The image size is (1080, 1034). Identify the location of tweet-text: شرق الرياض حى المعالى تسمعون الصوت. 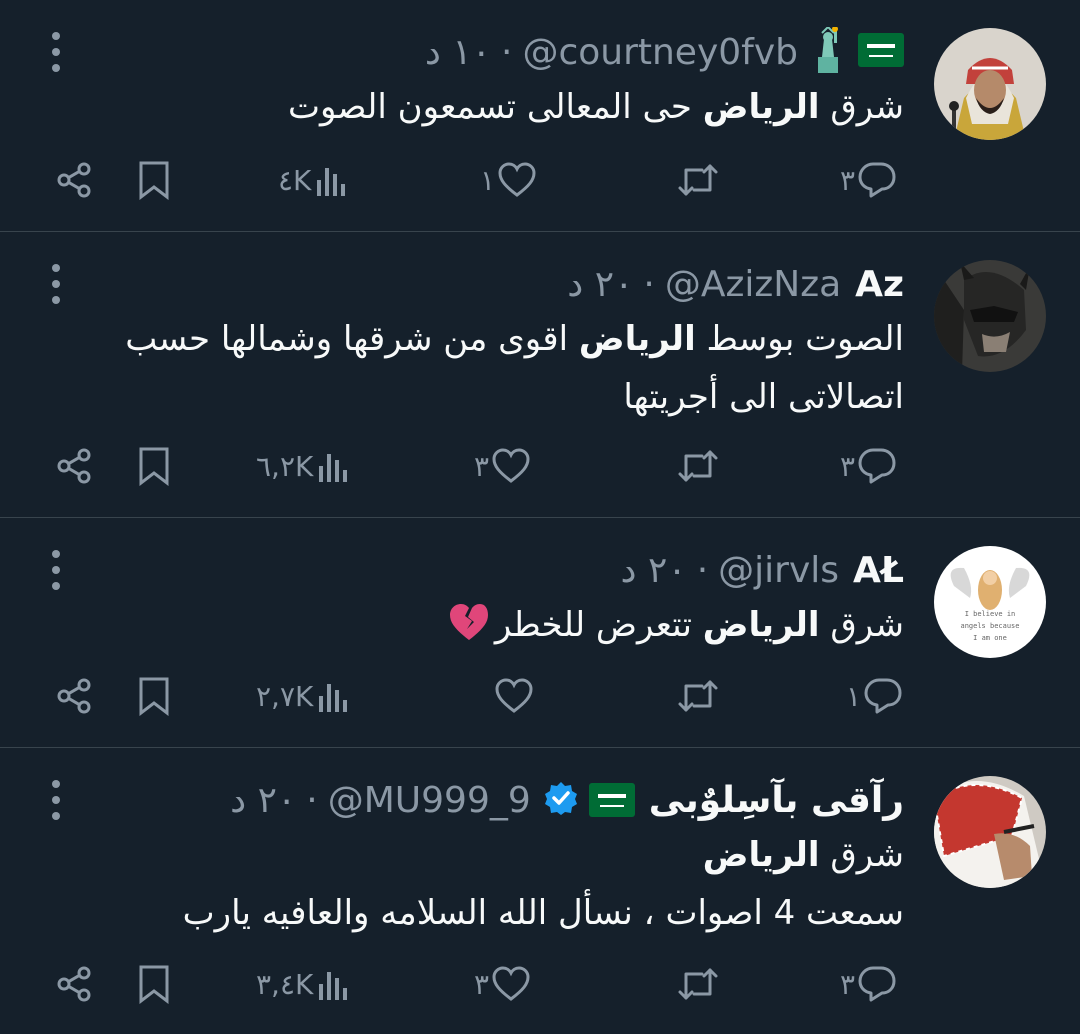
(596, 107).